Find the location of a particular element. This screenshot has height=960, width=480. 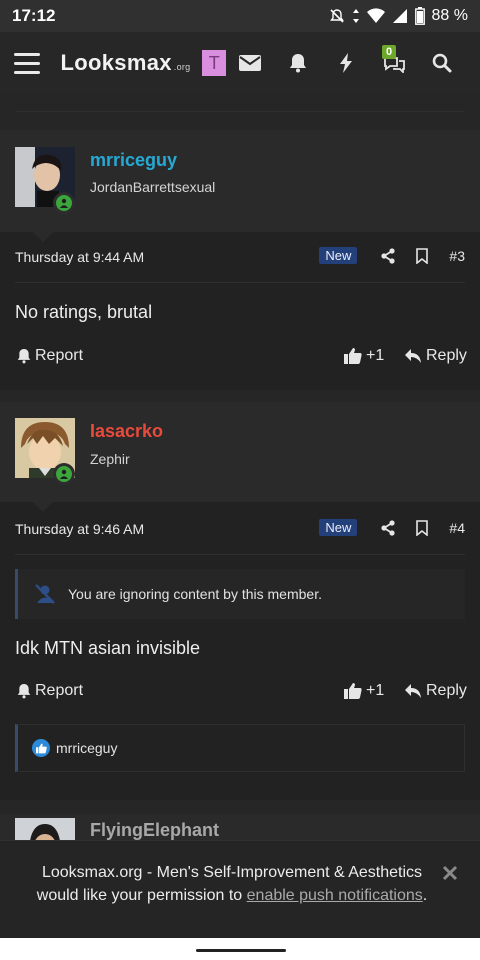

conversations-badge: 0 is located at coordinates (389, 52).